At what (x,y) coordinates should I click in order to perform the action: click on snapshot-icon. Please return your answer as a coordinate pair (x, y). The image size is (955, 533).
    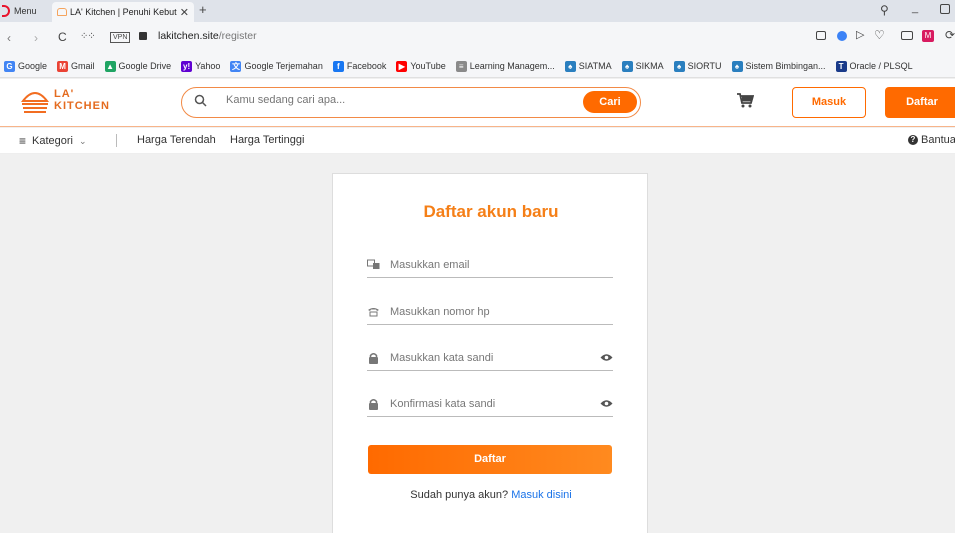
    Looking at the image, I should click on (821, 35).